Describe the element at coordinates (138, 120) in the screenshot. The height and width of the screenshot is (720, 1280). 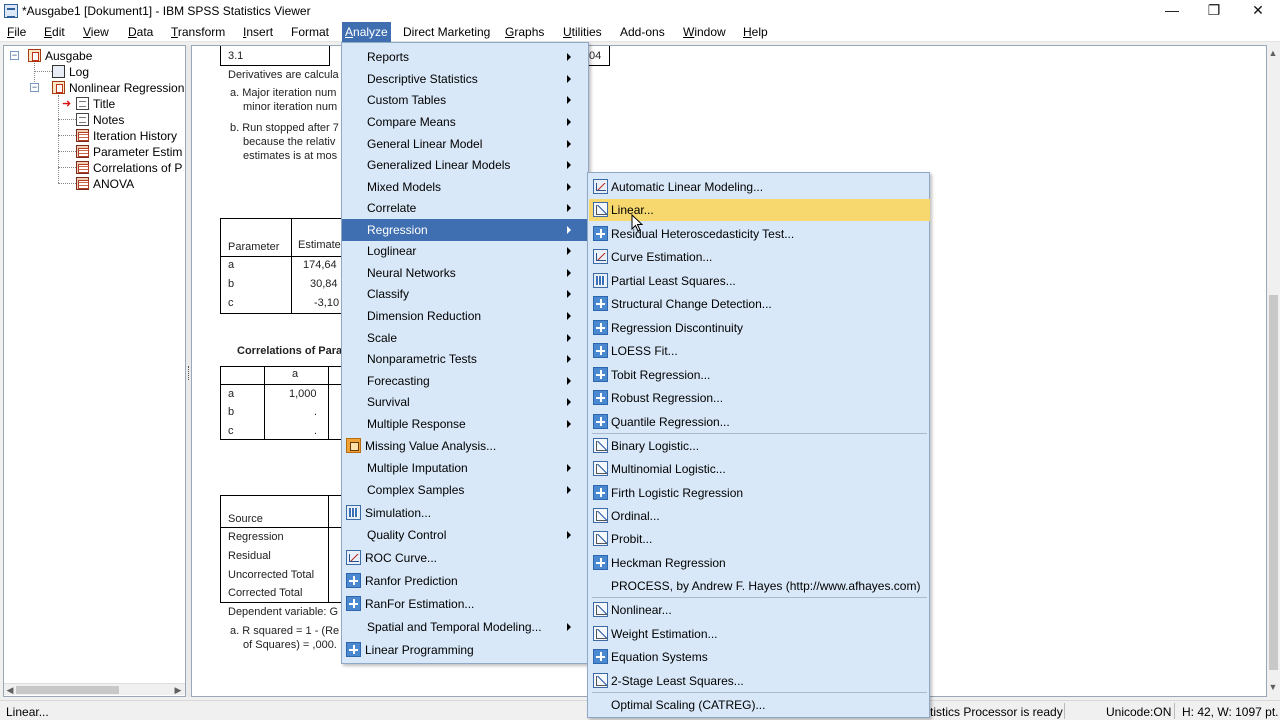
I see `tree-item-notes: Notes` at that location.